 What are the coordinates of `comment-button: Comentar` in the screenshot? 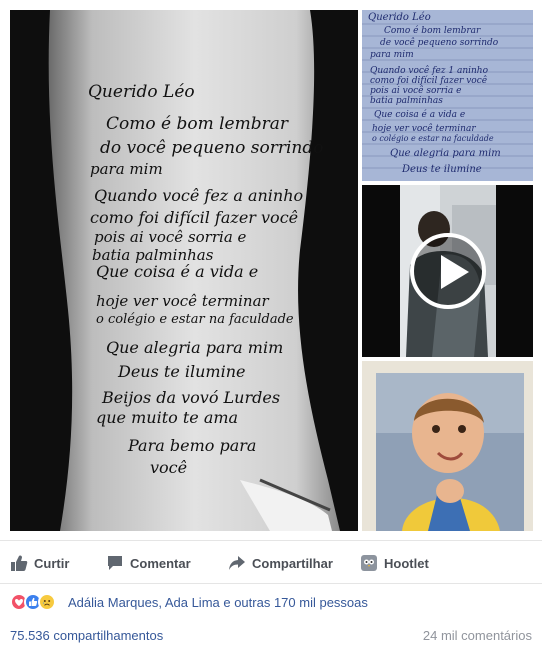 It's located at (148, 563).